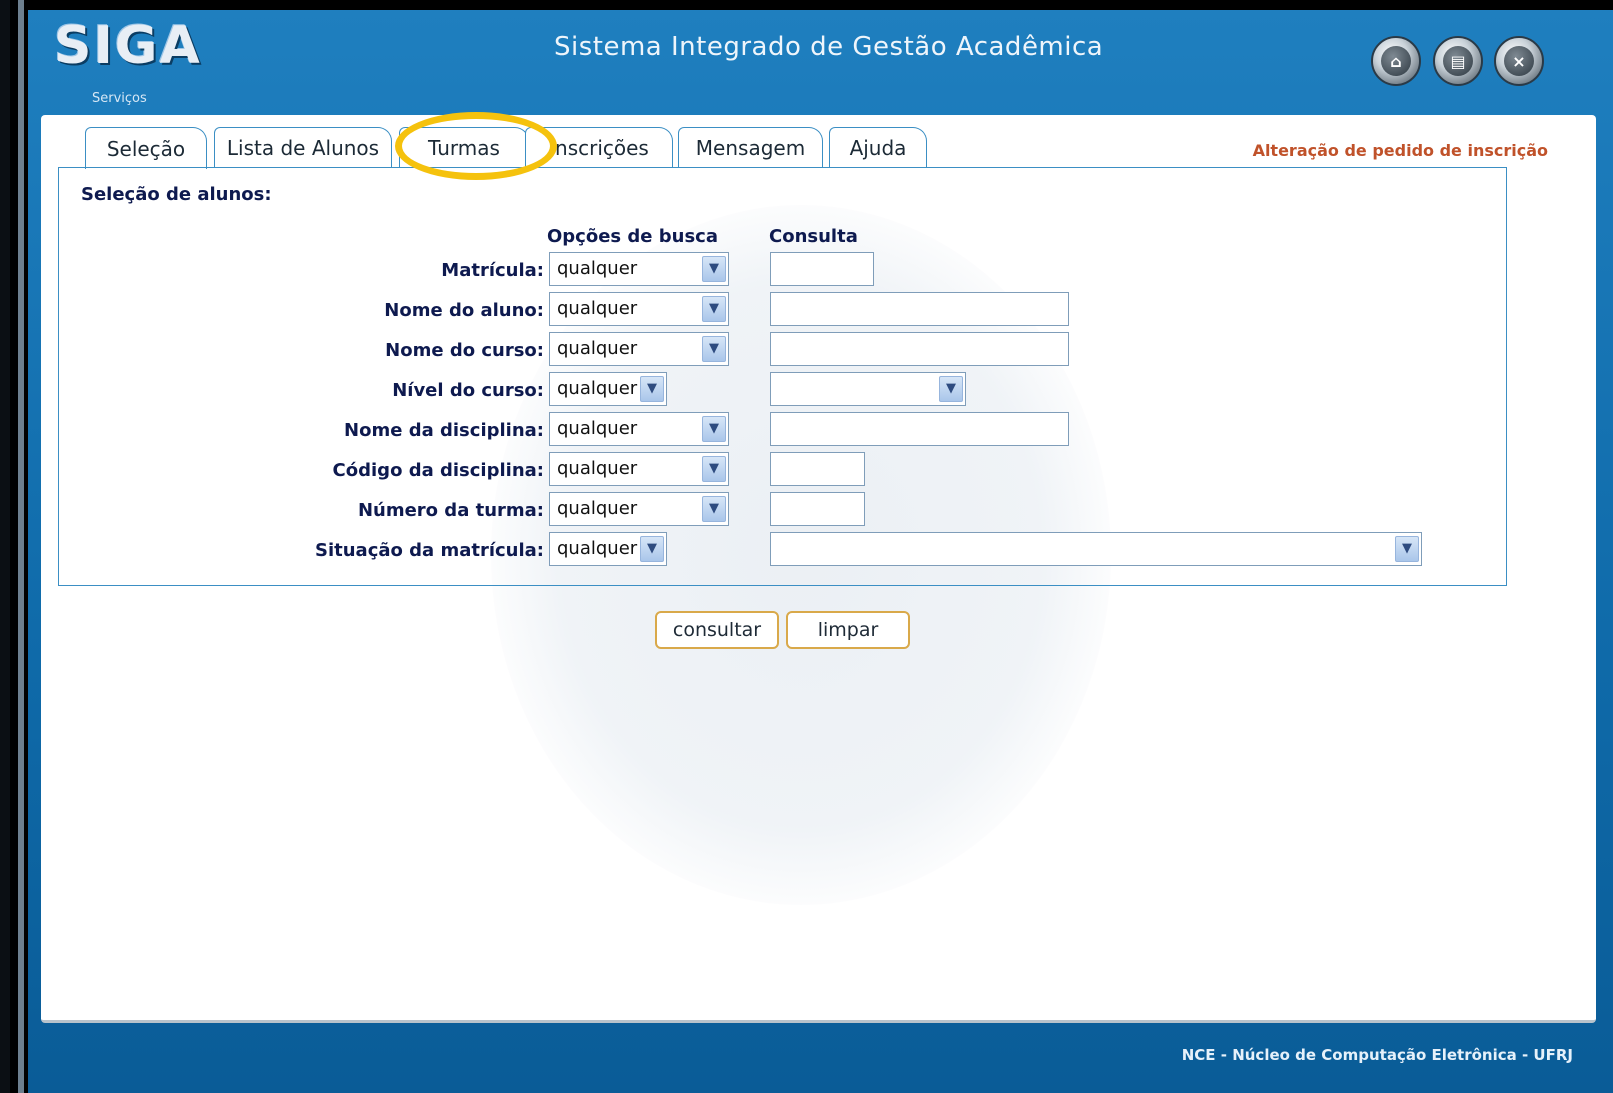 The image size is (1613, 1093). I want to click on close-icon: ×, so click(1519, 61).